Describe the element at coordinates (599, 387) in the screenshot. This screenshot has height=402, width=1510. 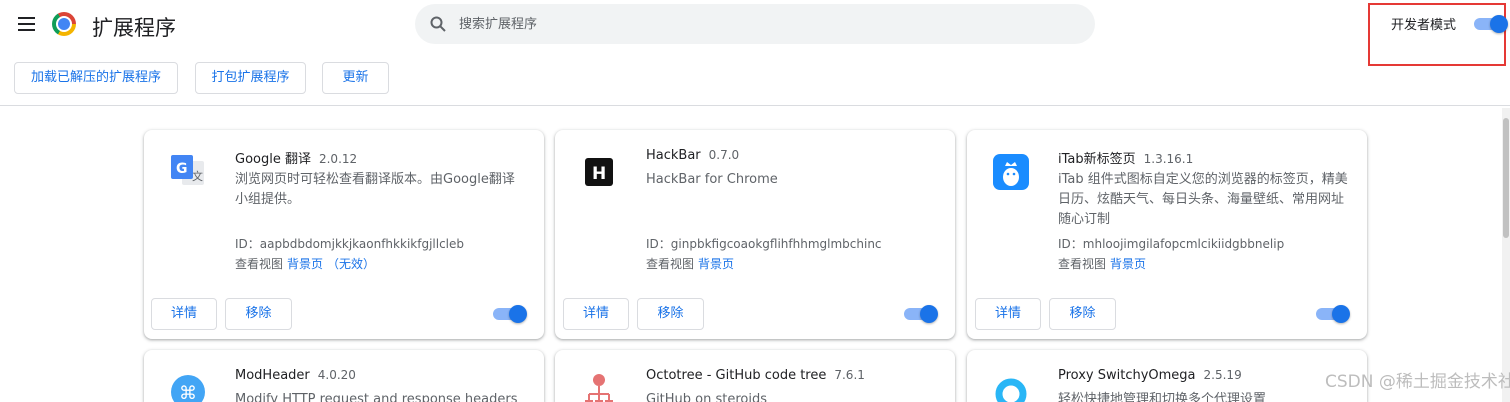
I see `octotree-icon` at that location.